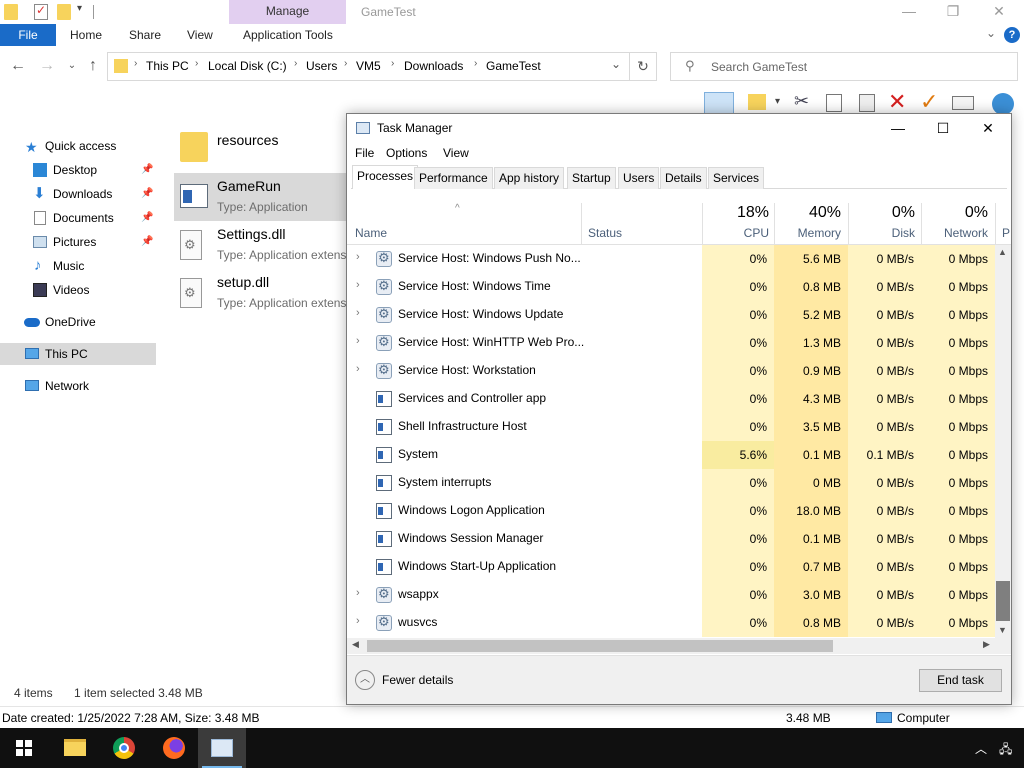 Image resolution: width=1024 pixels, height=768 pixels. I want to click on scroll-left-icon: ◀, so click(355, 644).